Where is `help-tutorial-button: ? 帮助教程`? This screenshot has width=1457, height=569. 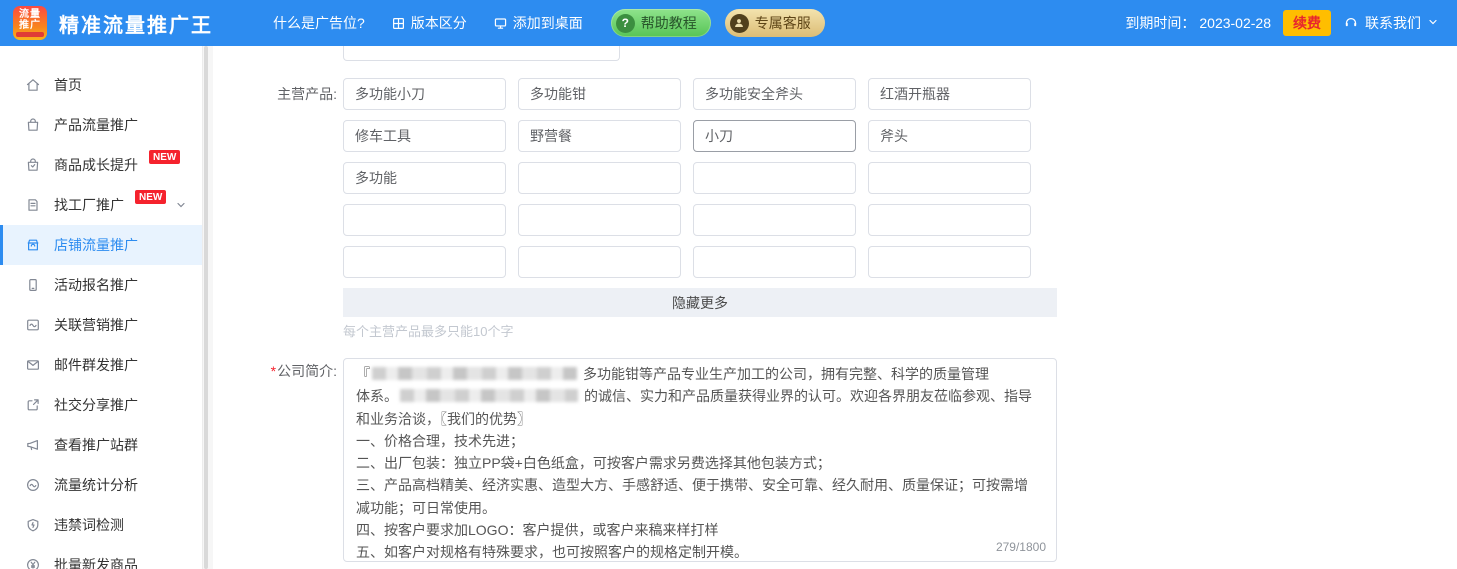
help-tutorial-button: ? 帮助教程 is located at coordinates (660, 23).